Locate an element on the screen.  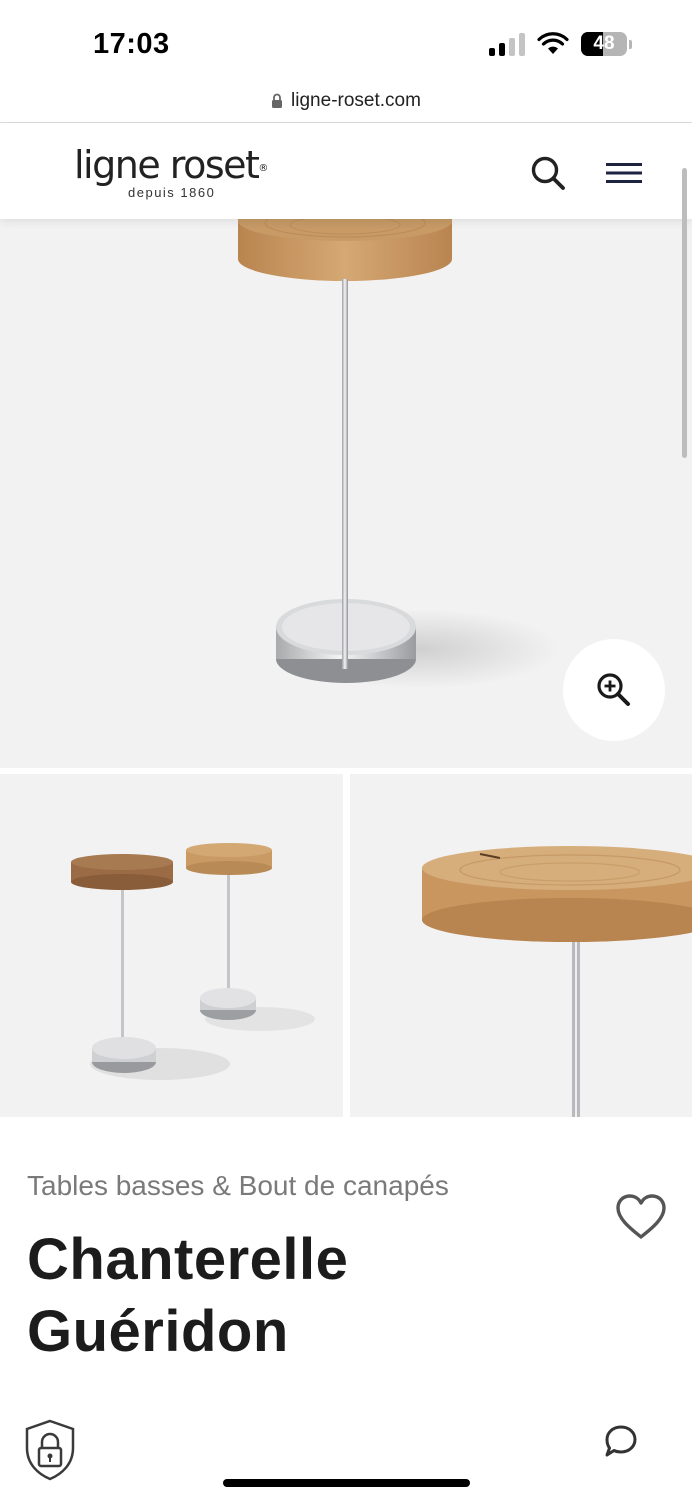
product-thumbnail-detail is located at coordinates (521, 945).